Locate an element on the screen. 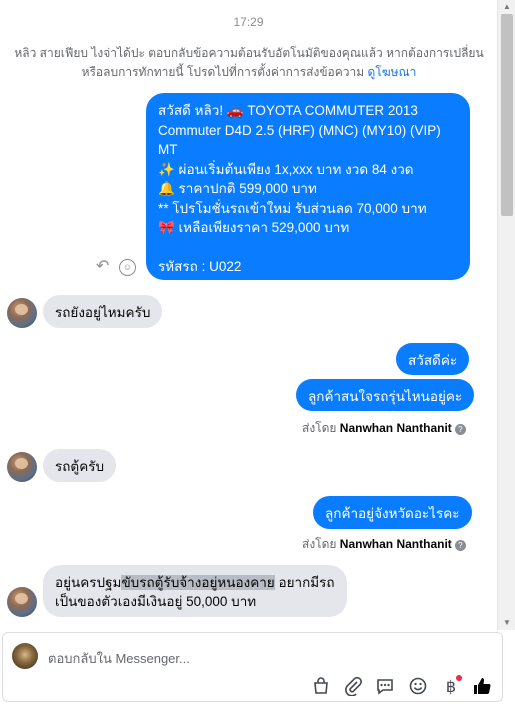 The image size is (515, 704). scroll-up-arrow-icon: ▲ is located at coordinates (506, 7).